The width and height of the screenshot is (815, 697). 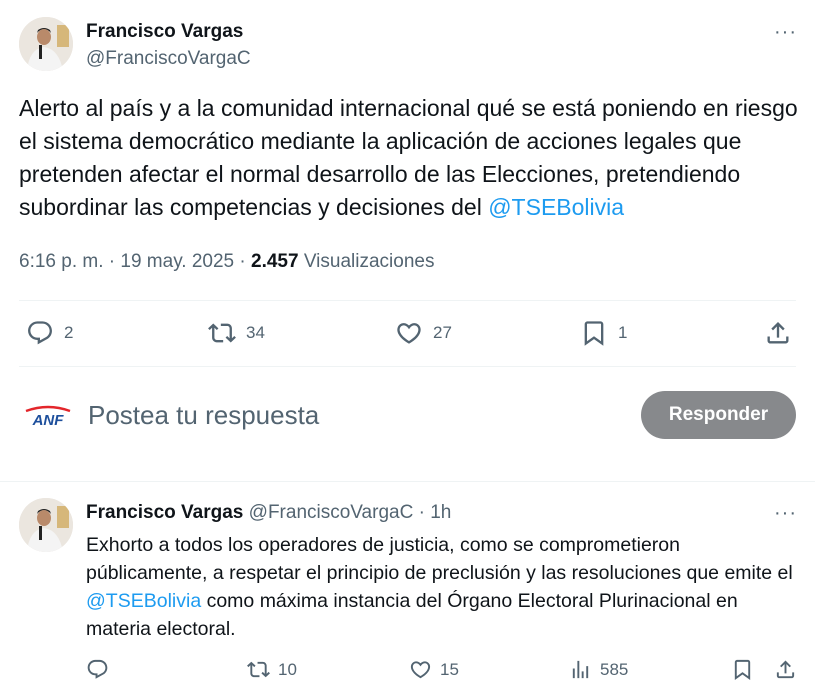 I want to click on reply-author-name: Francisco Vargas, so click(x=164, y=512).